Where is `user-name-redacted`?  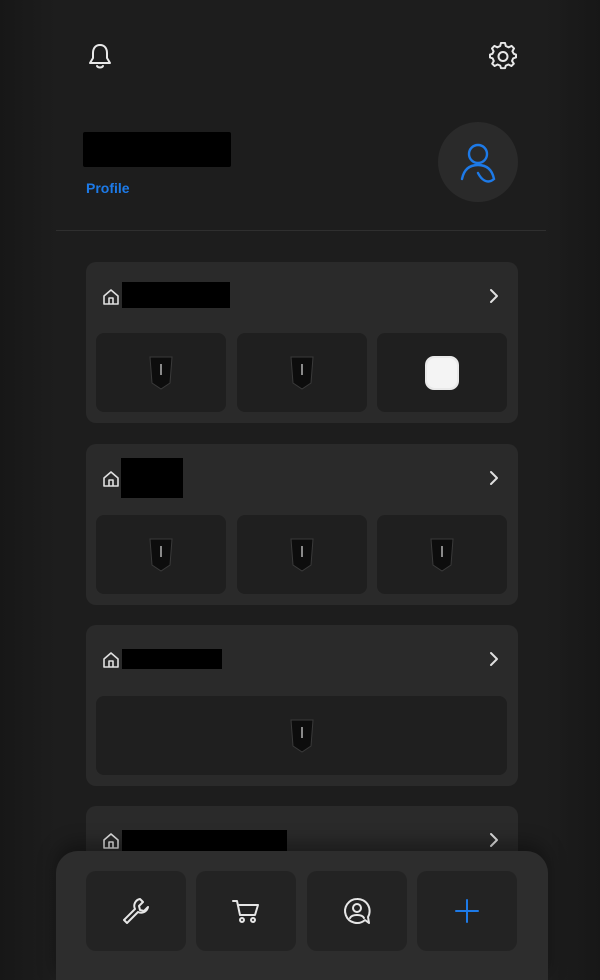
user-name-redacted is located at coordinates (157, 149).